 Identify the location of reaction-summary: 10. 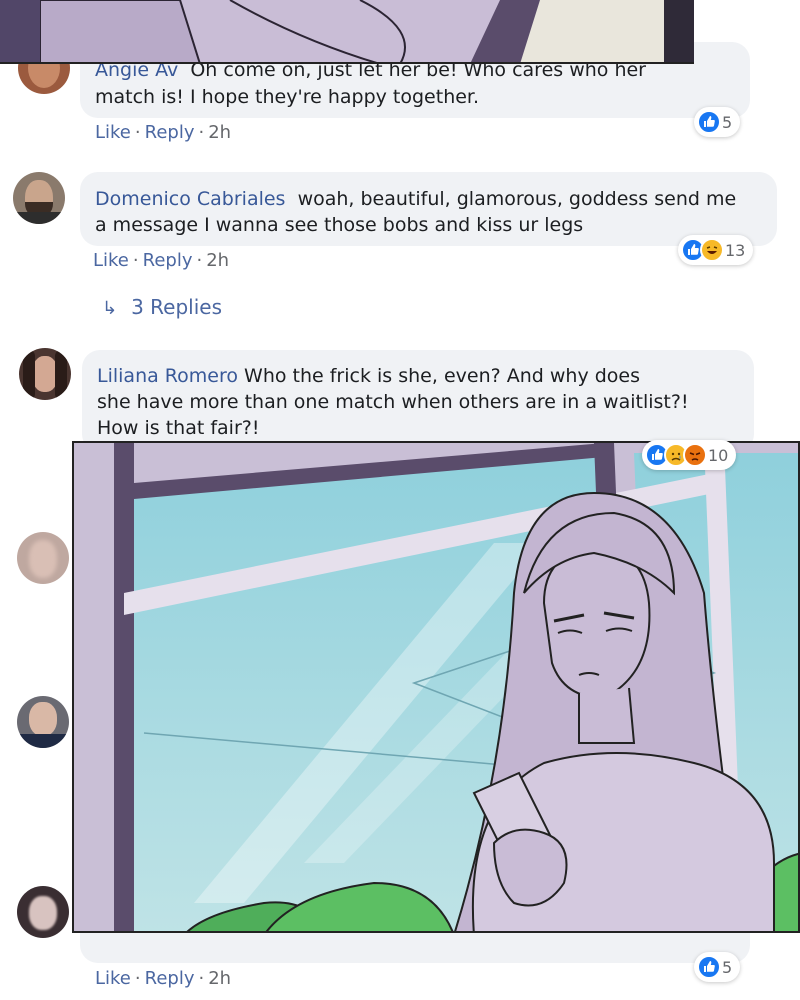
(689, 455).